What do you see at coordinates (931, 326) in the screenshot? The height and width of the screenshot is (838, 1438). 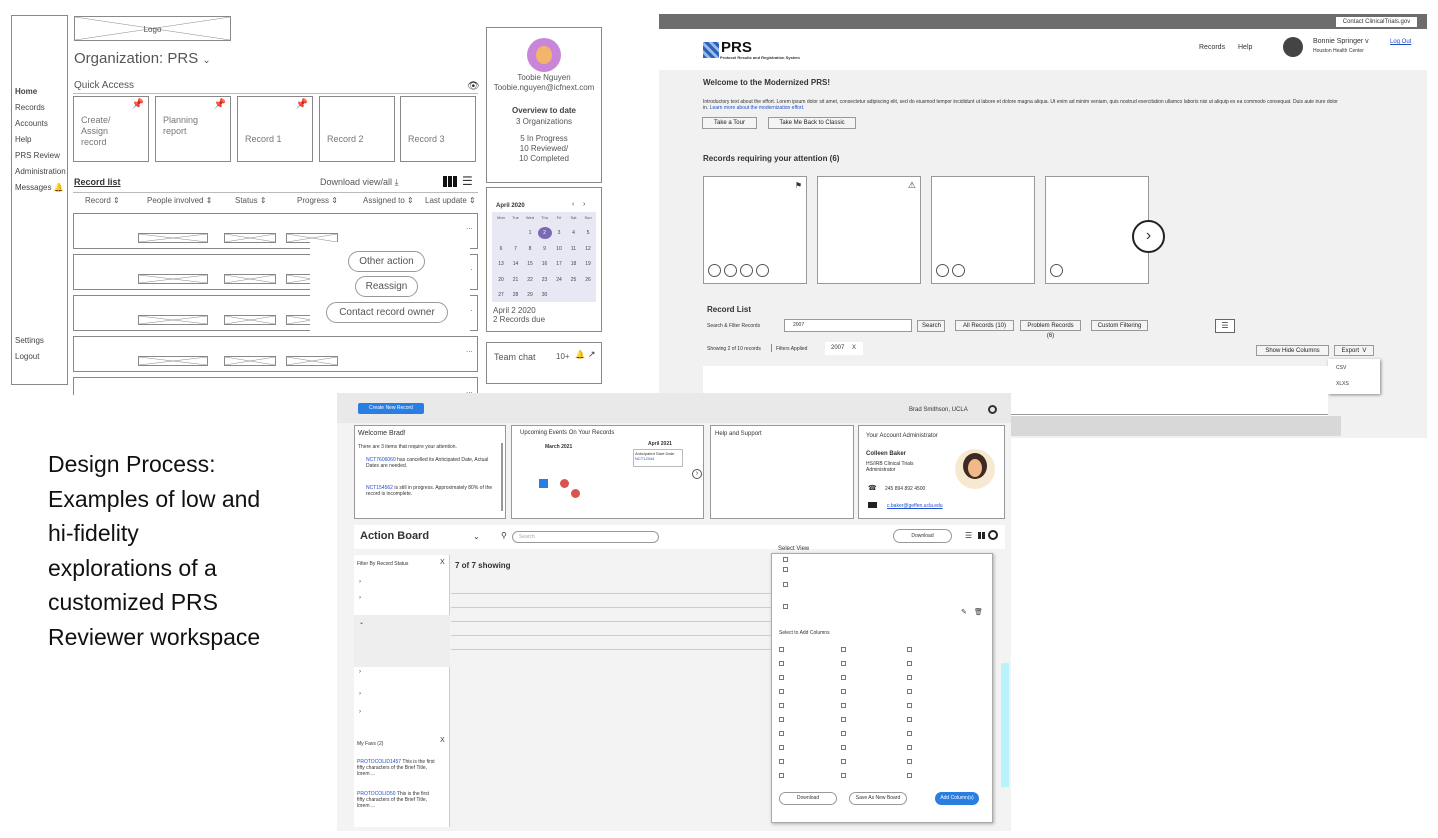 I see `search-button: Search` at bounding box center [931, 326].